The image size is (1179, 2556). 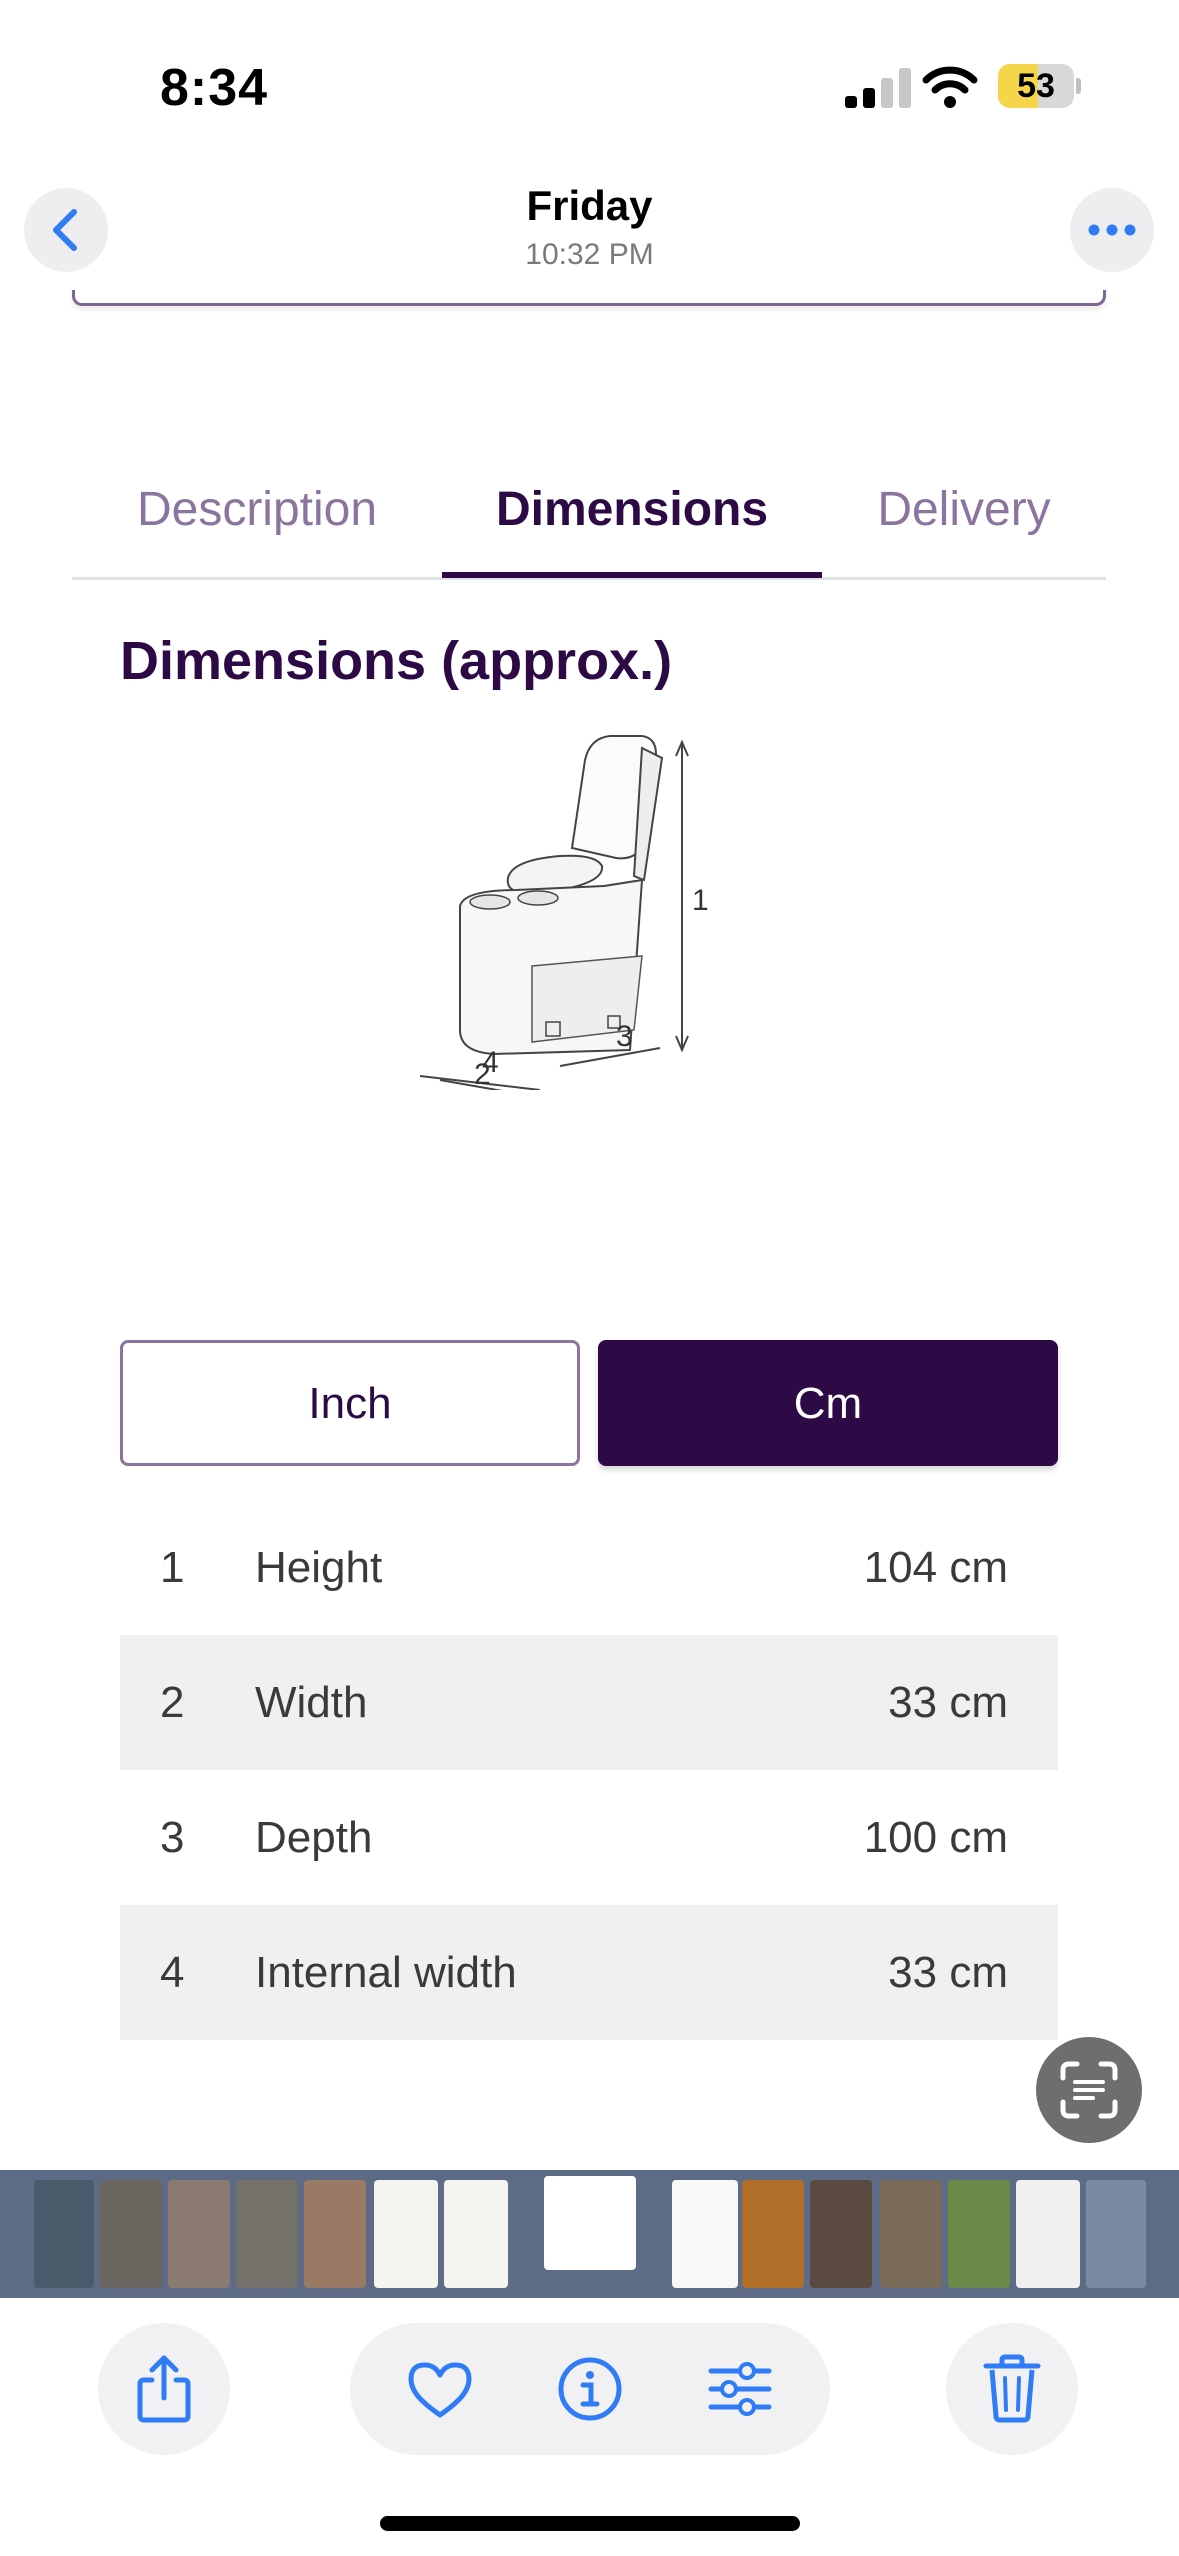 I want to click on row-label: Width, so click(x=311, y=1702).